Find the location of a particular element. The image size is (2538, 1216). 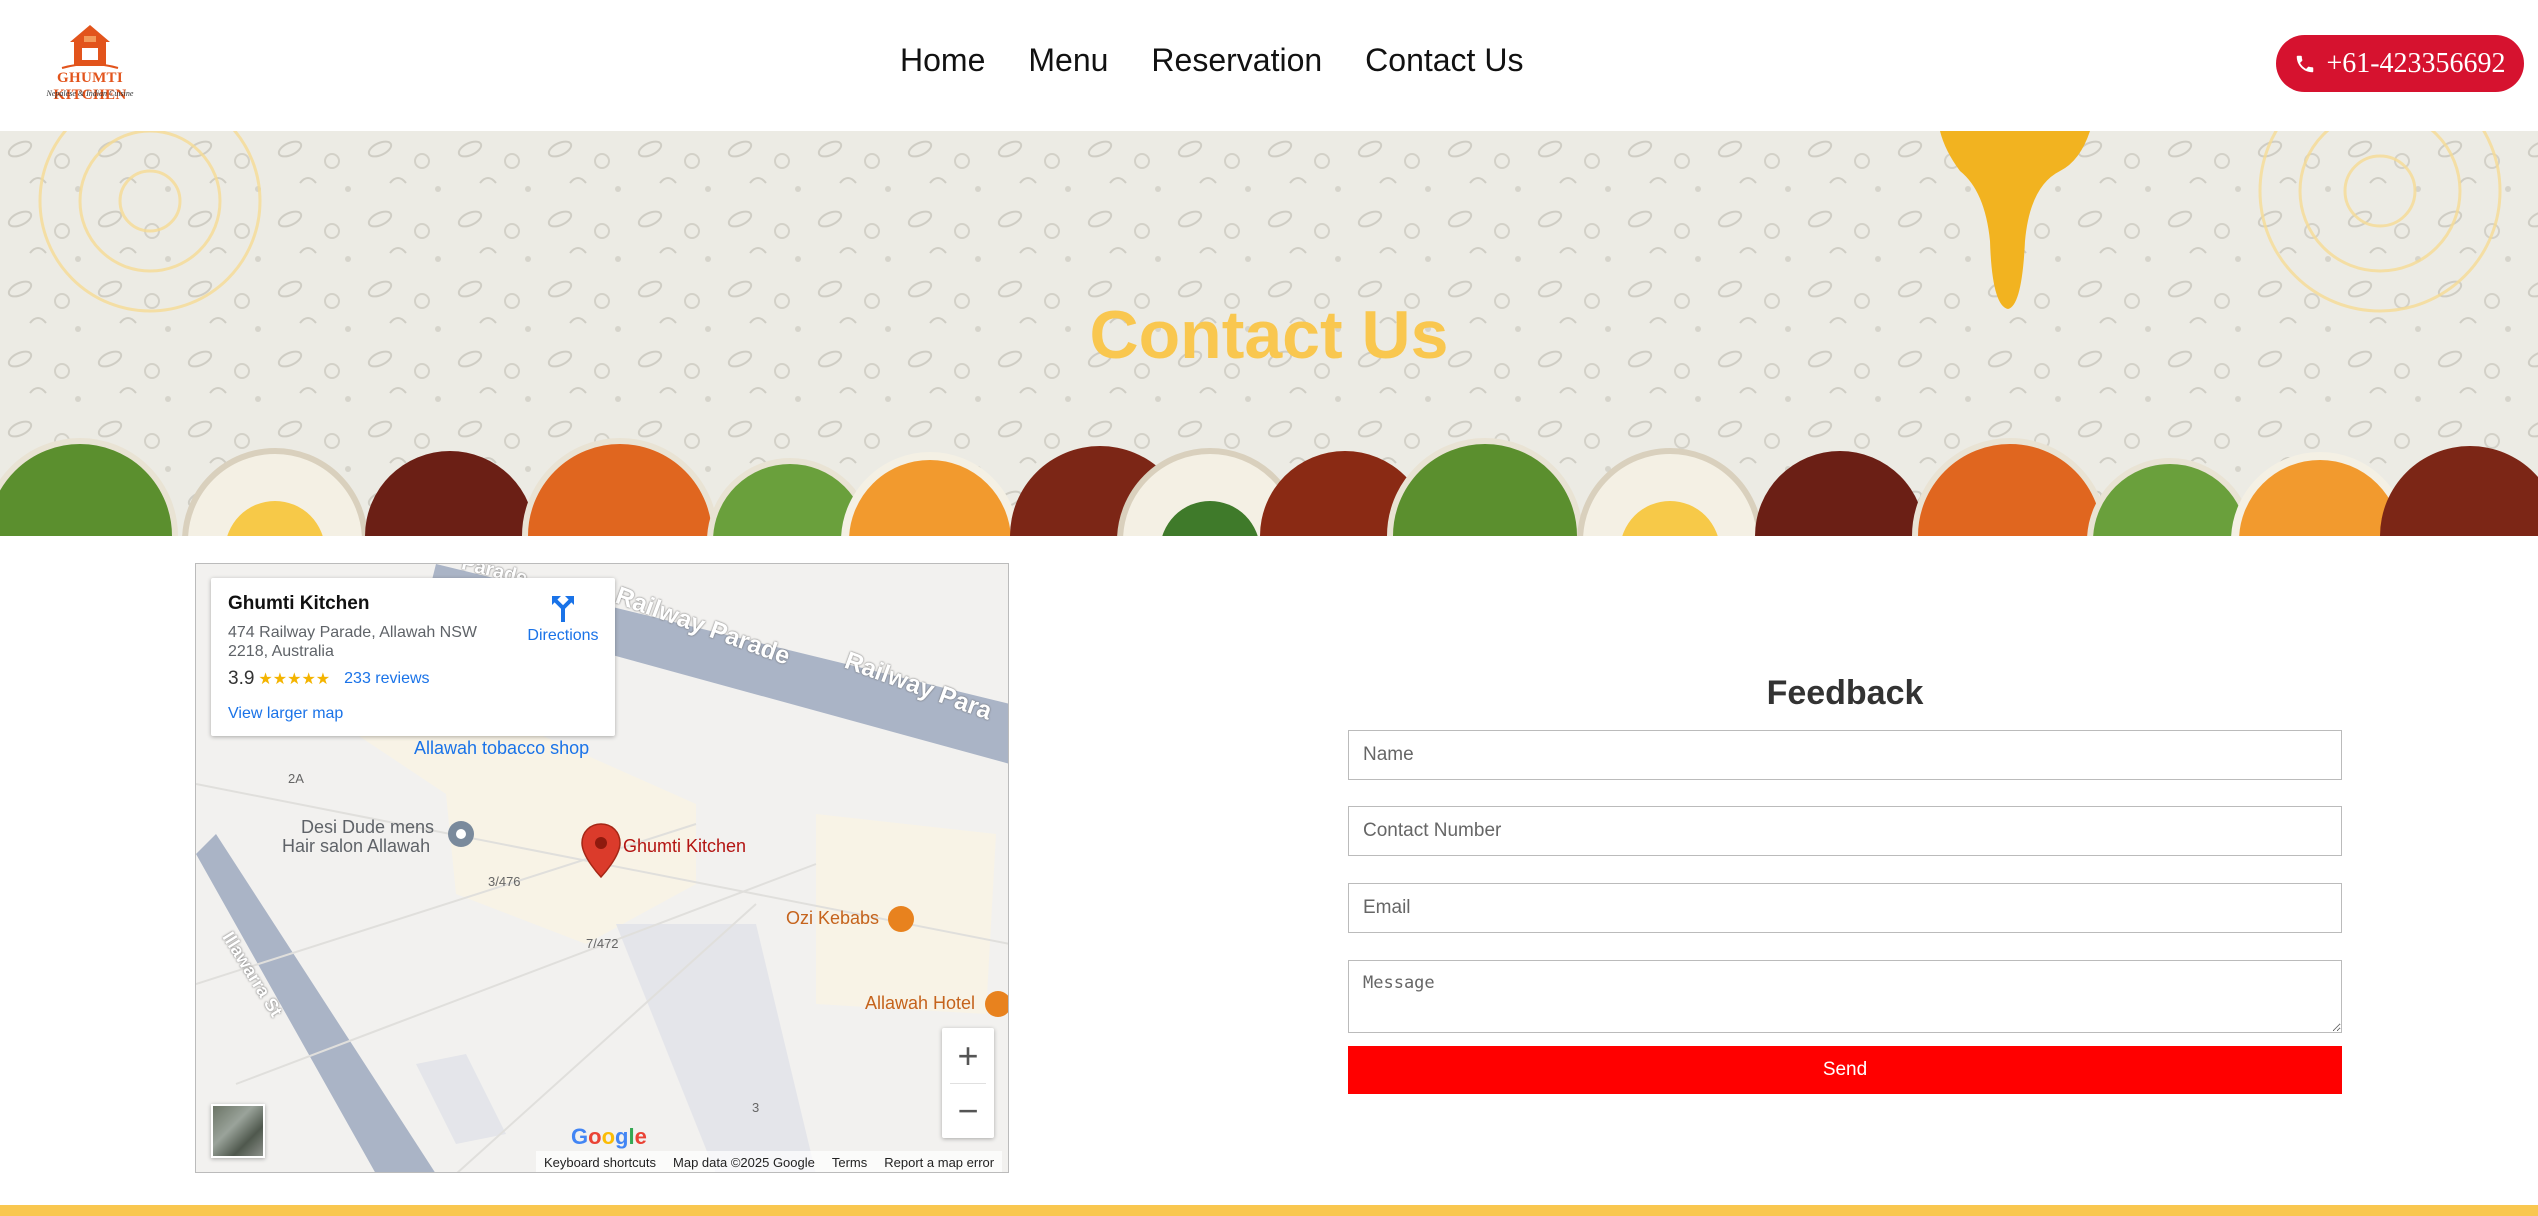

address-number-3: 3 is located at coordinates (756, 1107).